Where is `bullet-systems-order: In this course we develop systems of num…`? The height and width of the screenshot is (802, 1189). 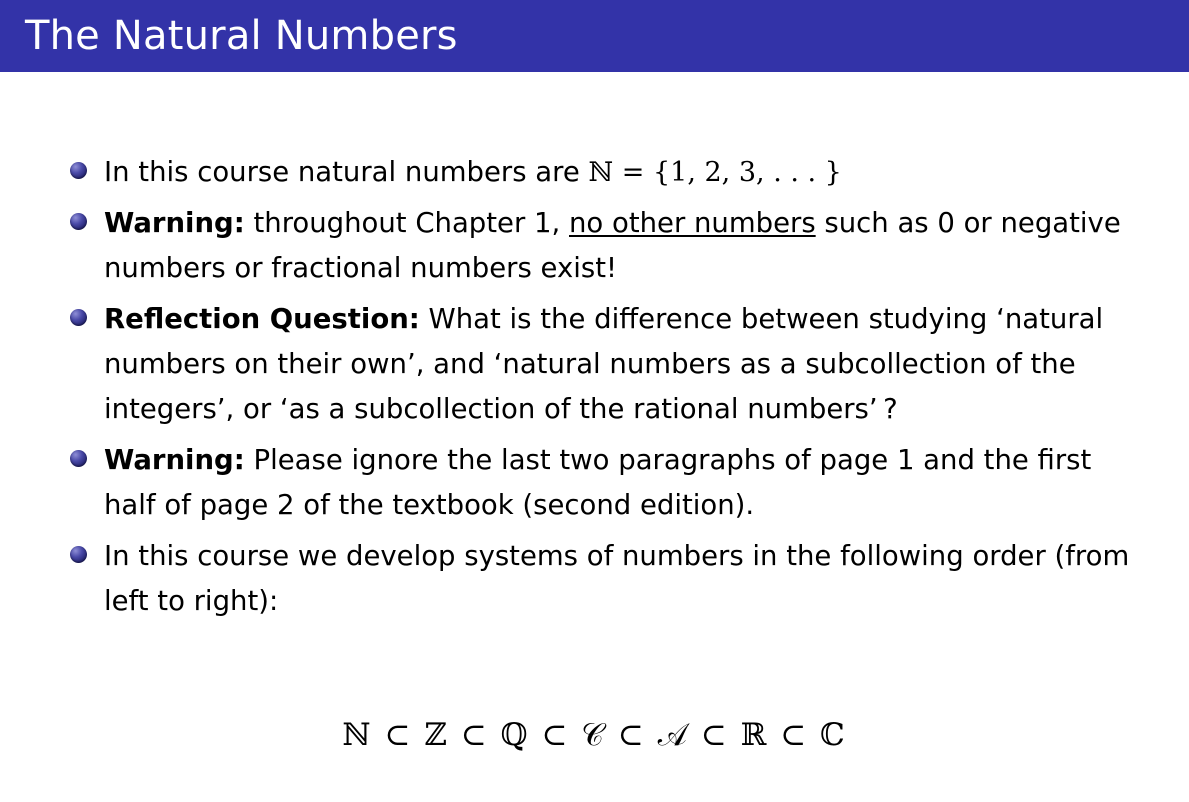 bullet-systems-order: In this course we develop systems of num… is located at coordinates (607, 579).